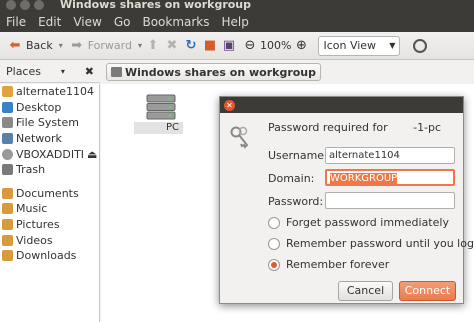 The width and height of the screenshot is (474, 322). Describe the element at coordinates (175, 22) in the screenshot. I see `menu-bookmarks: Bookmarks` at that location.